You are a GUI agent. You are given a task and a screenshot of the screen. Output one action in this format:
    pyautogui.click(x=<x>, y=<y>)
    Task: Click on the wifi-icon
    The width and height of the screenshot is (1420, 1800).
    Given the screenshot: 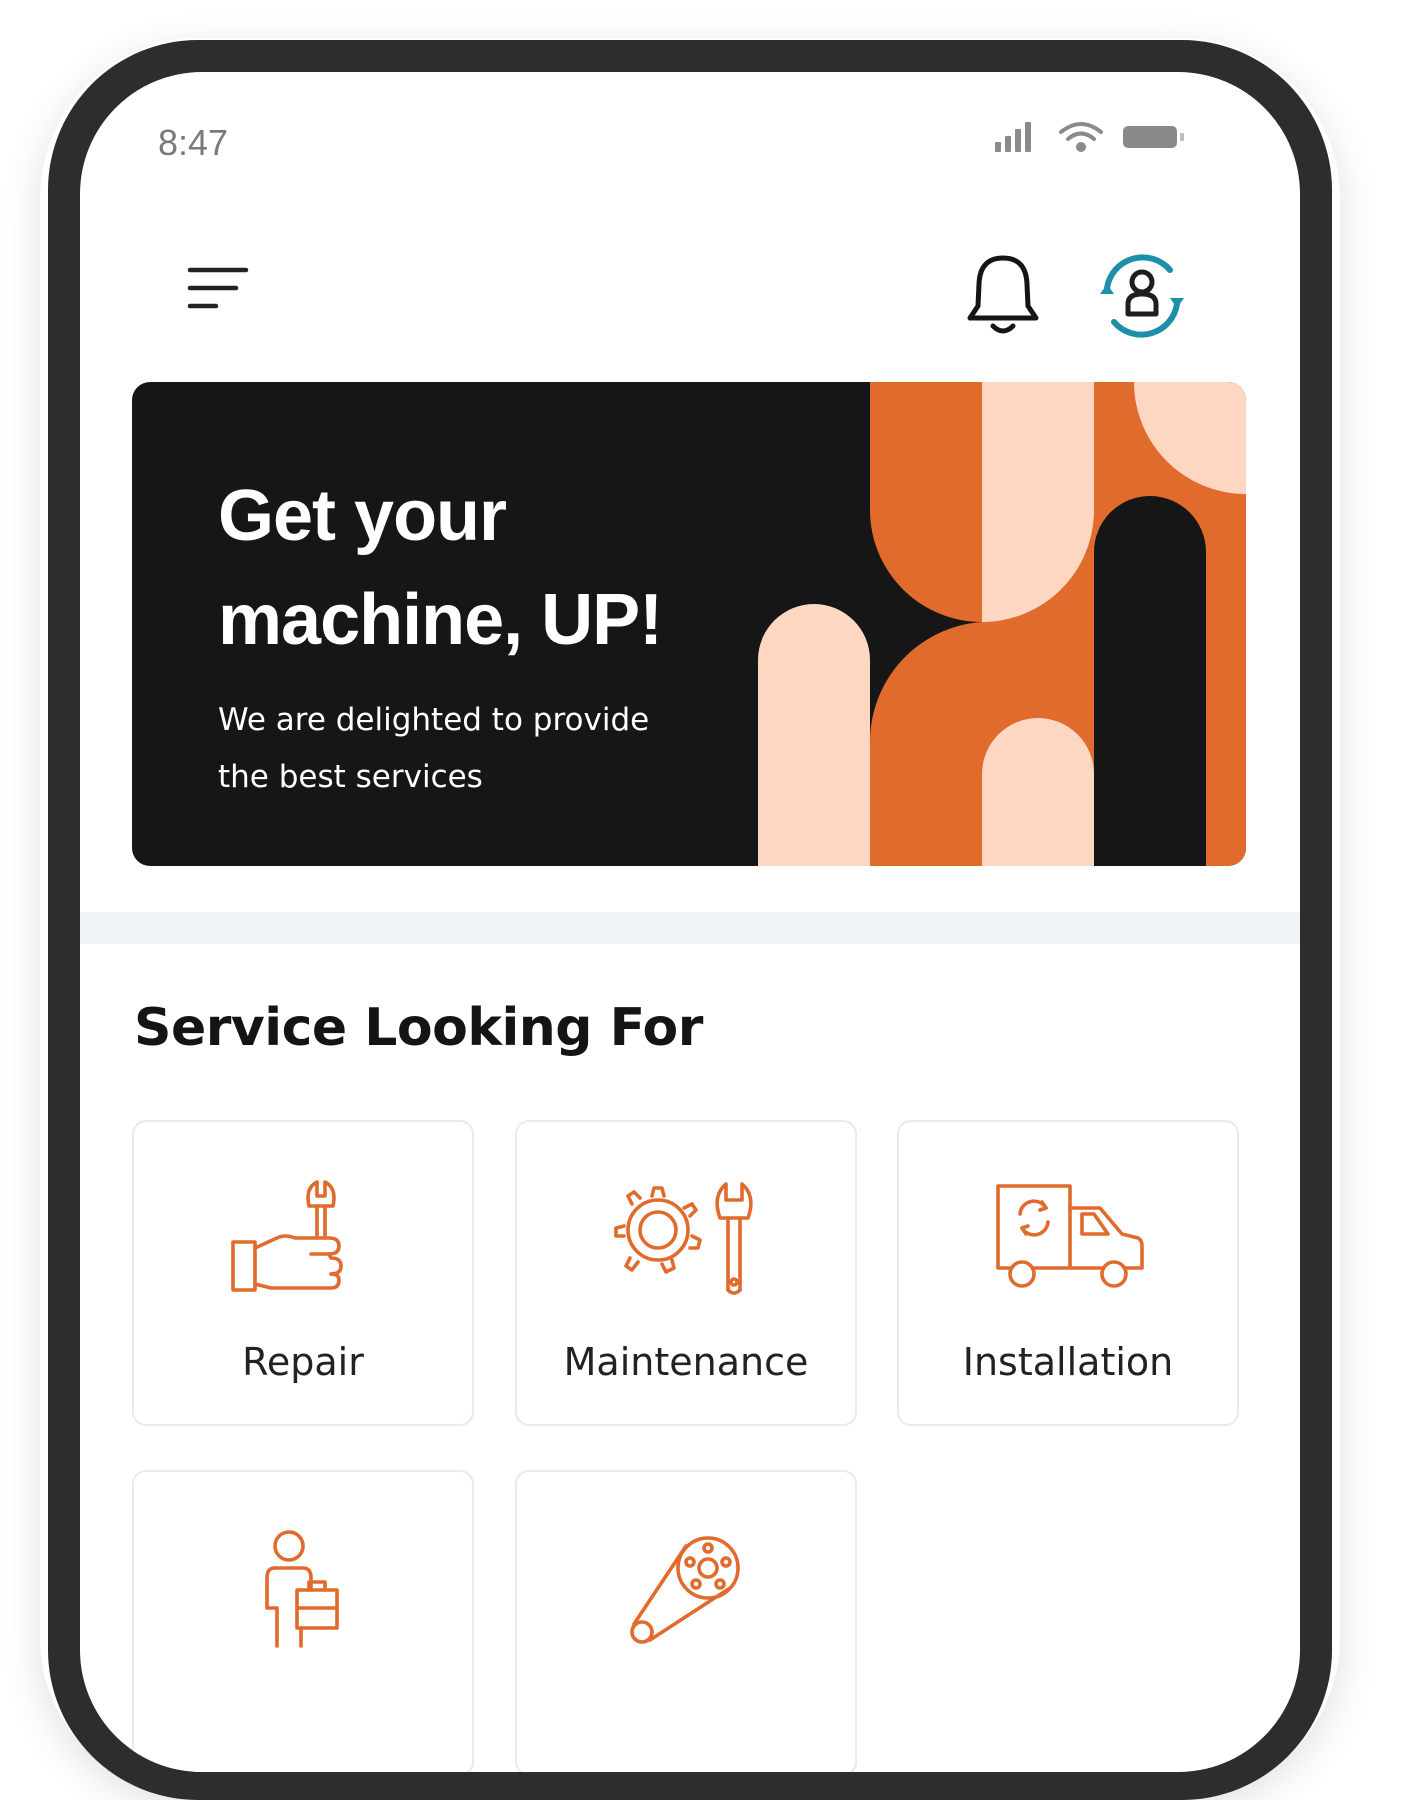 What is the action you would take?
    pyautogui.click(x=1081, y=137)
    